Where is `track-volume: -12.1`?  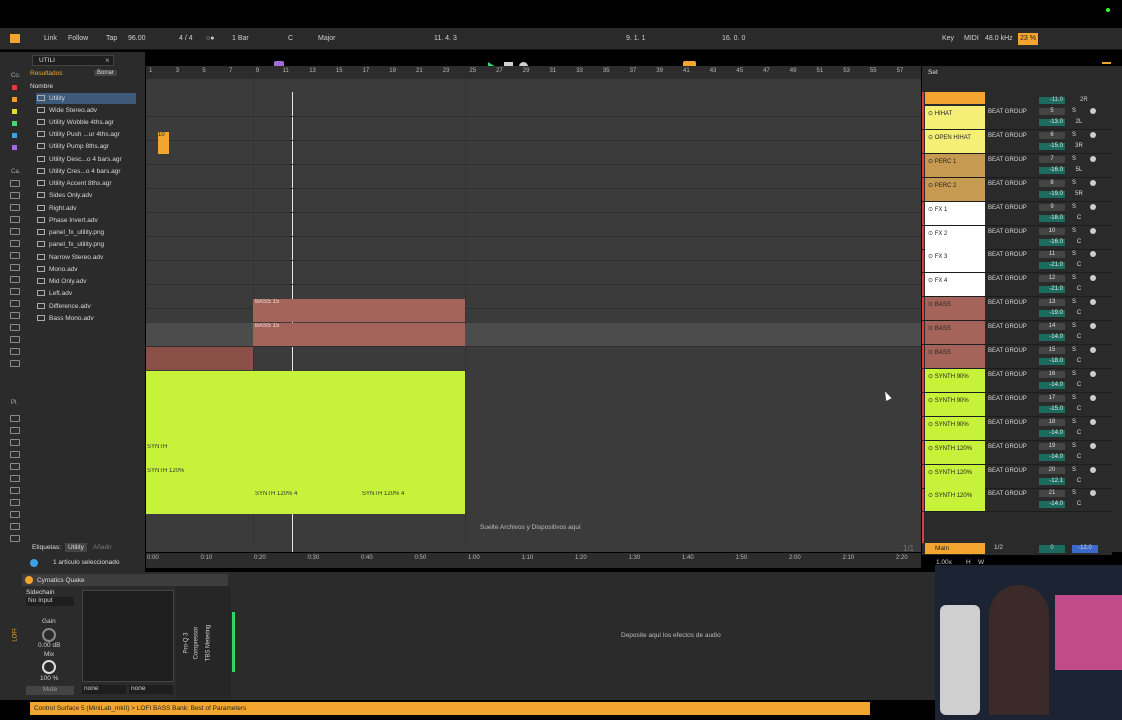
track-volume: -12.1 is located at coordinates (1052, 481).